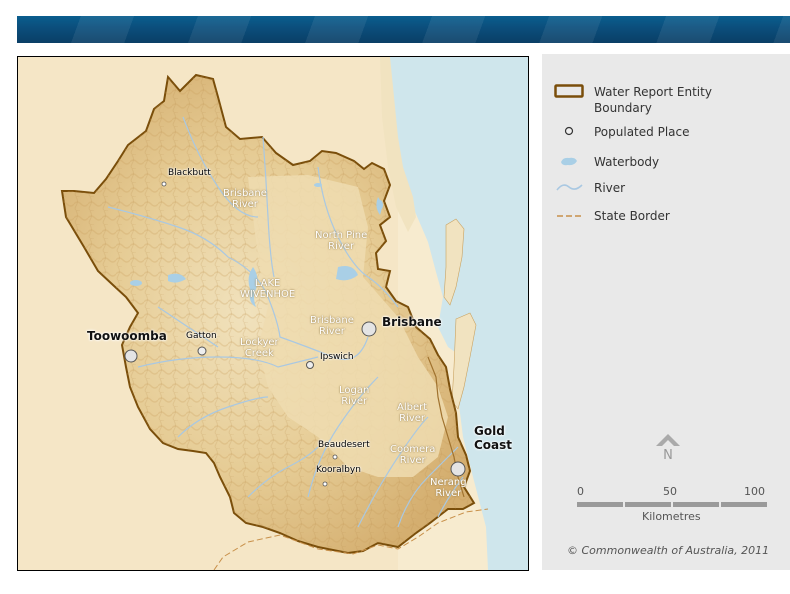 The image size is (790, 594). I want to click on label-brisbane-river-upper: Brisbane River, so click(245, 199).